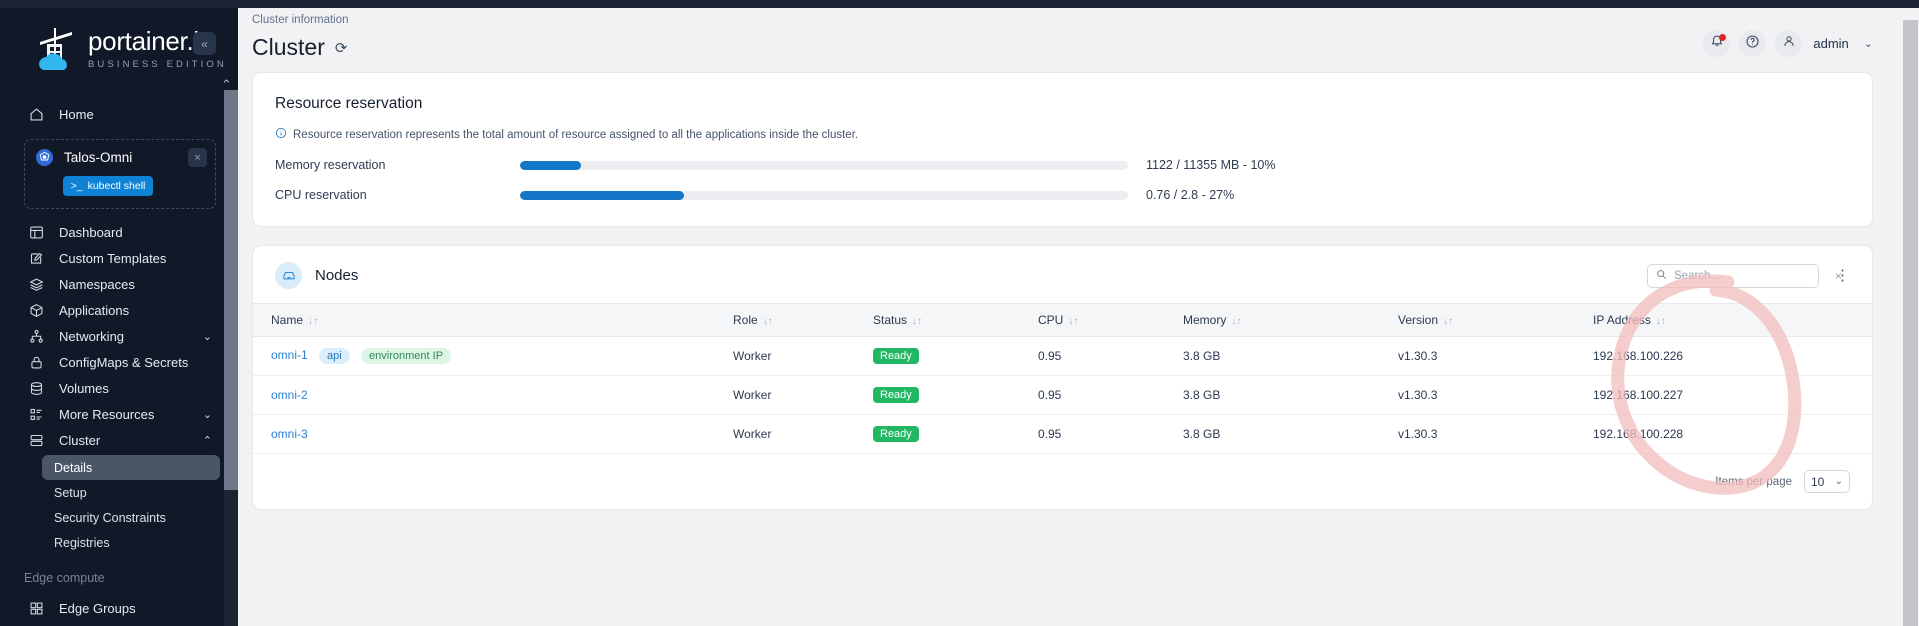 This screenshot has height=626, width=1919. Describe the element at coordinates (197, 157) in the screenshot. I see `environment-close-icon: ×` at that location.